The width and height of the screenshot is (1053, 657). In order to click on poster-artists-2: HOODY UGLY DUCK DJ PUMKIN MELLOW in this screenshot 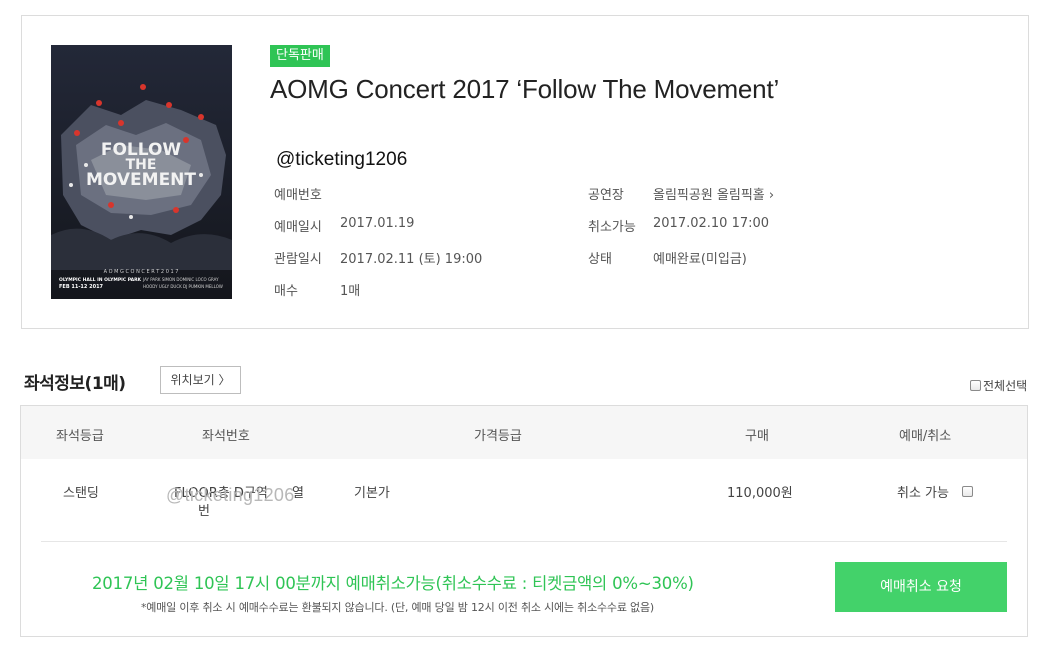, I will do `click(183, 286)`.